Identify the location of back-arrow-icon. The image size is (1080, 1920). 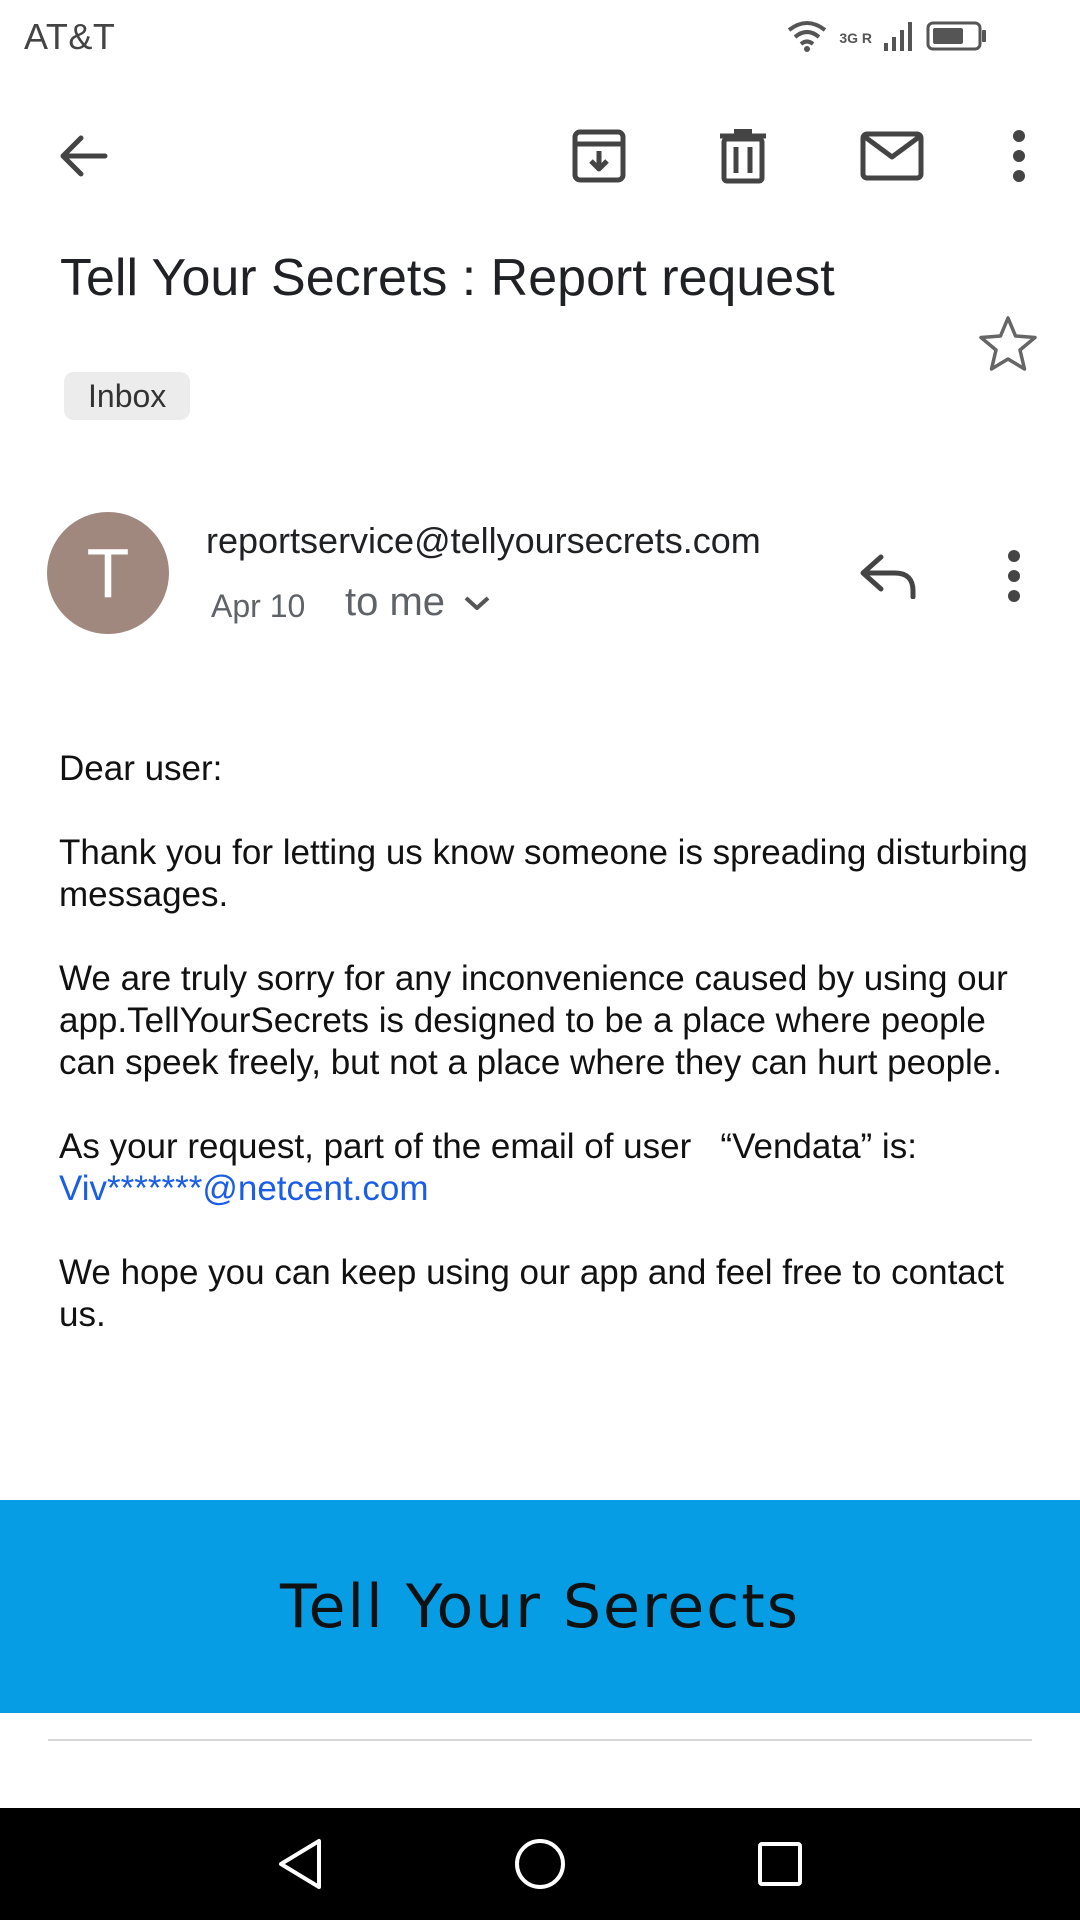
(84, 156).